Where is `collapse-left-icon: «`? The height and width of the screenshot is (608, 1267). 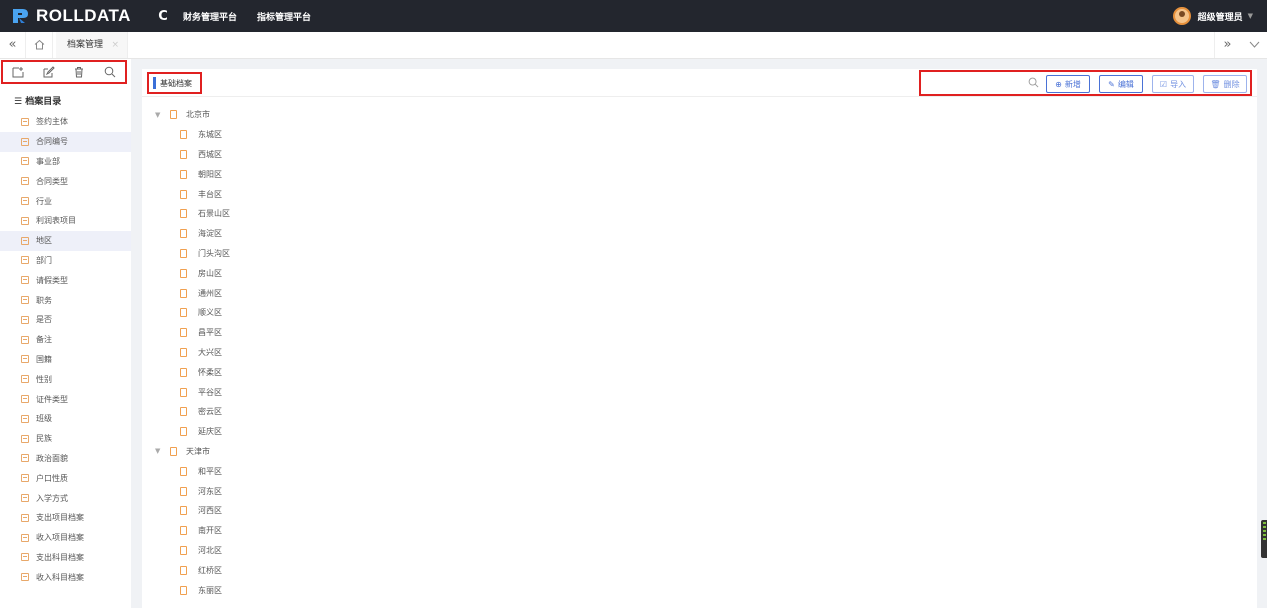
collapse-left-icon: « is located at coordinates (13, 45).